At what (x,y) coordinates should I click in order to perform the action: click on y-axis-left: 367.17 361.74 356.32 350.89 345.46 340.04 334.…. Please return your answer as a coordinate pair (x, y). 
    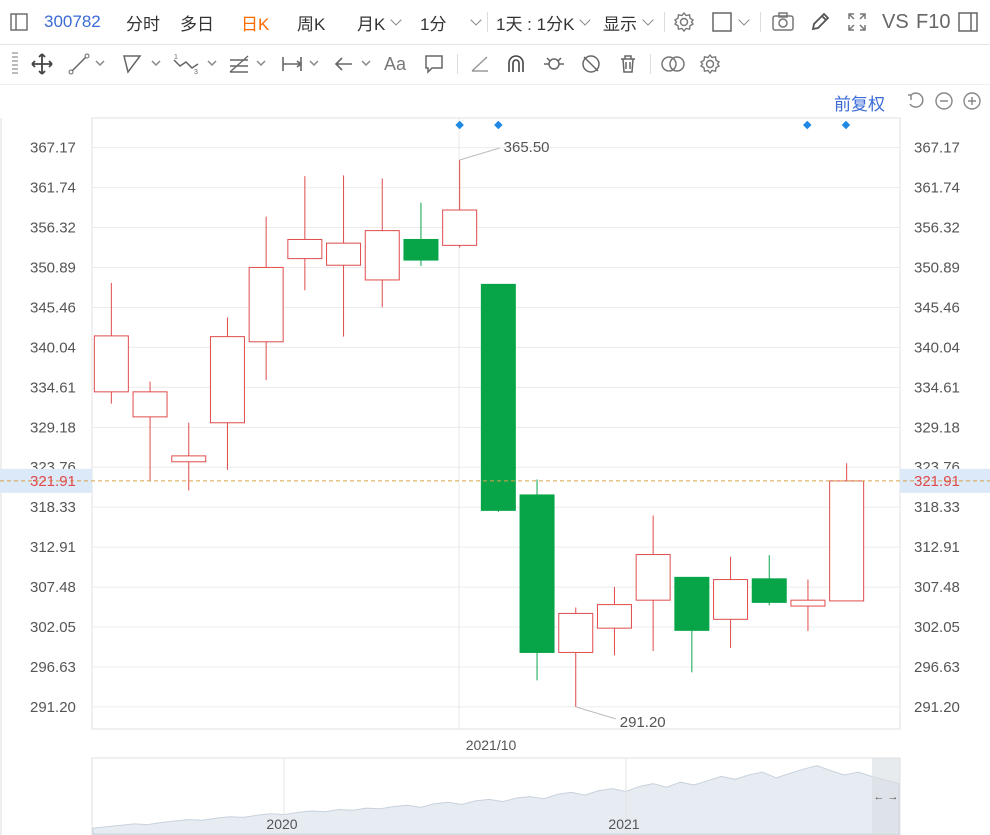
    Looking at the image, I should click on (53, 428).